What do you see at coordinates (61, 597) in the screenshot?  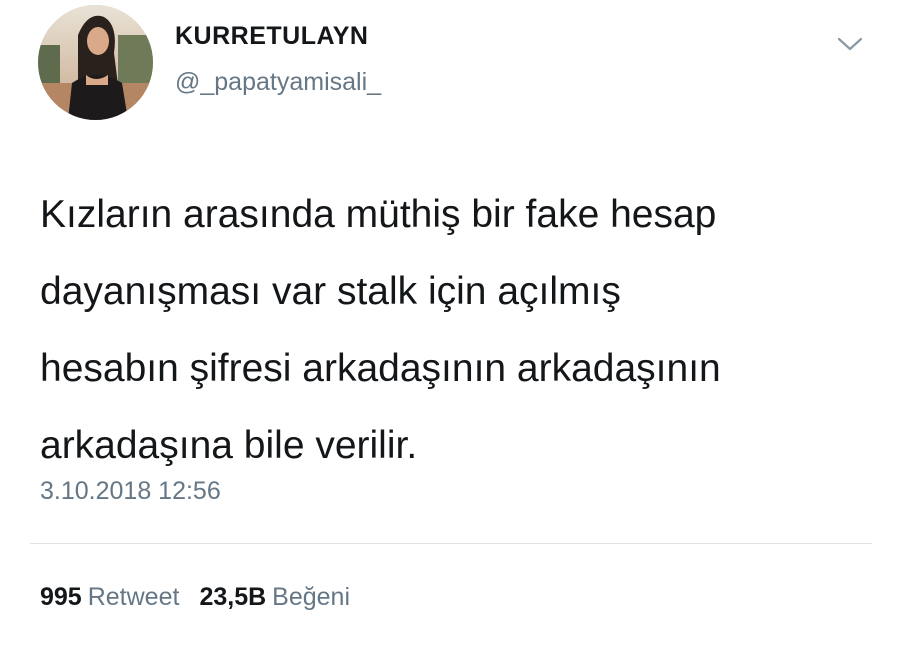 I see `retweet-count: 995` at bounding box center [61, 597].